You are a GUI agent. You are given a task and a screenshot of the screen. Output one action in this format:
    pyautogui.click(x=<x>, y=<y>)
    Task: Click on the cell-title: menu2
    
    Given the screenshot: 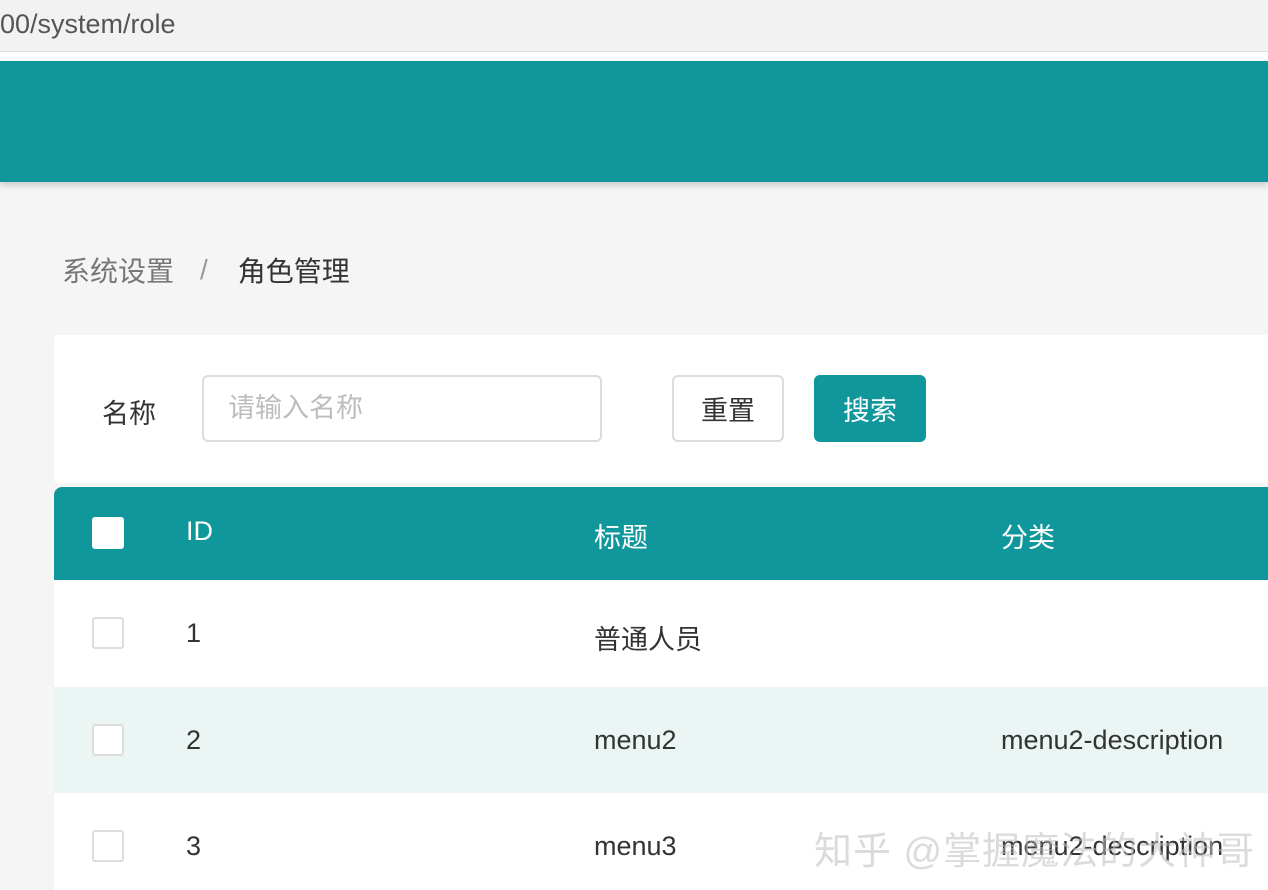 What is the action you would take?
    pyautogui.click(x=635, y=740)
    